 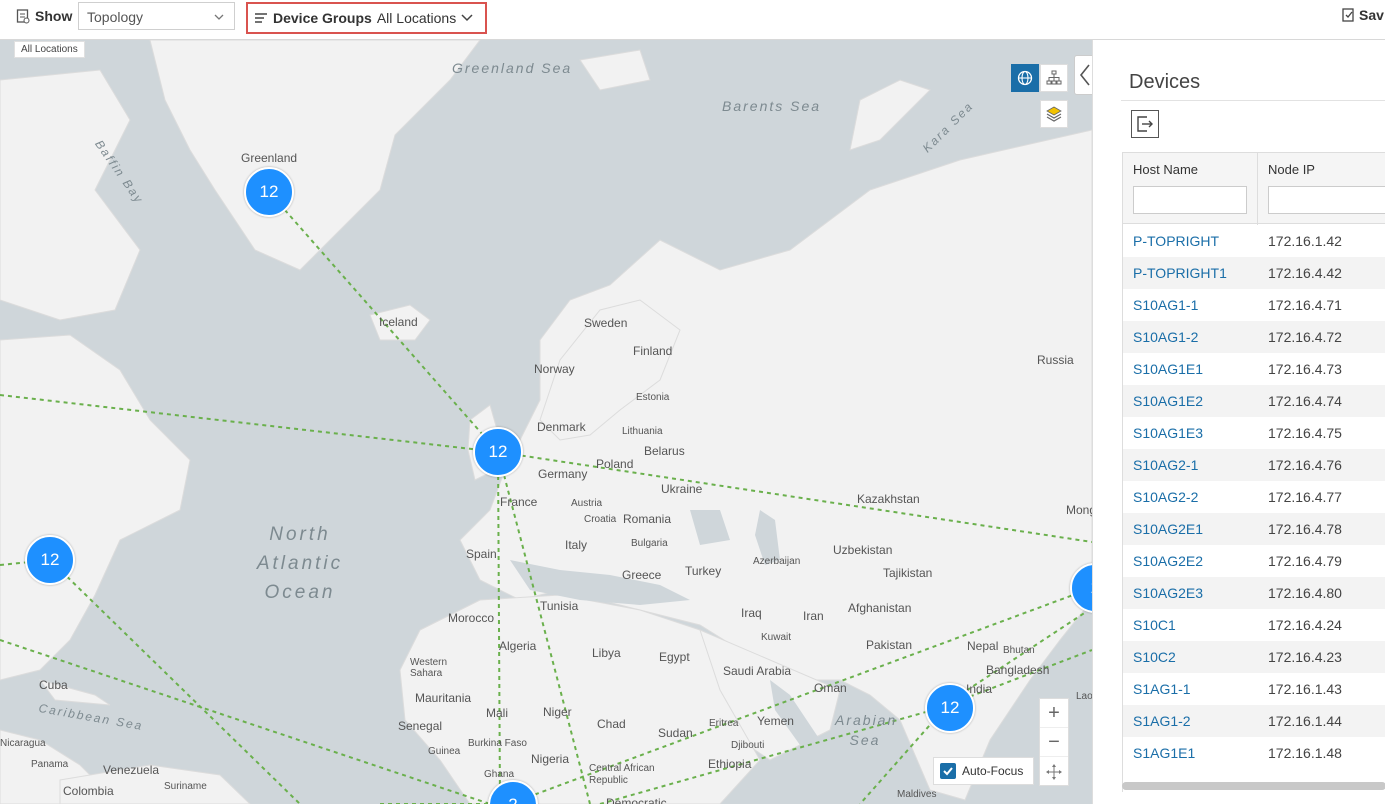 What do you see at coordinates (587, 503) in the screenshot?
I see `country-label: Austria` at bounding box center [587, 503].